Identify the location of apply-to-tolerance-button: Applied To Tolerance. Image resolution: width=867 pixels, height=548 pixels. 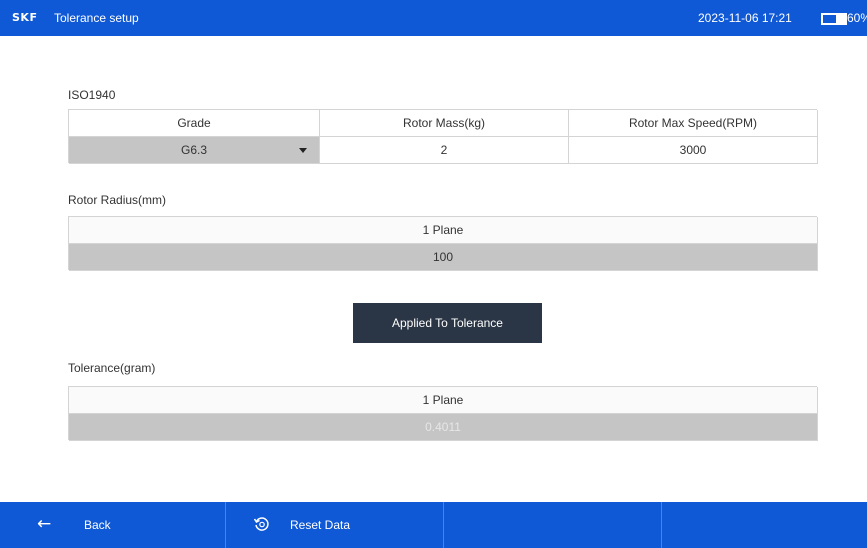
(447, 323).